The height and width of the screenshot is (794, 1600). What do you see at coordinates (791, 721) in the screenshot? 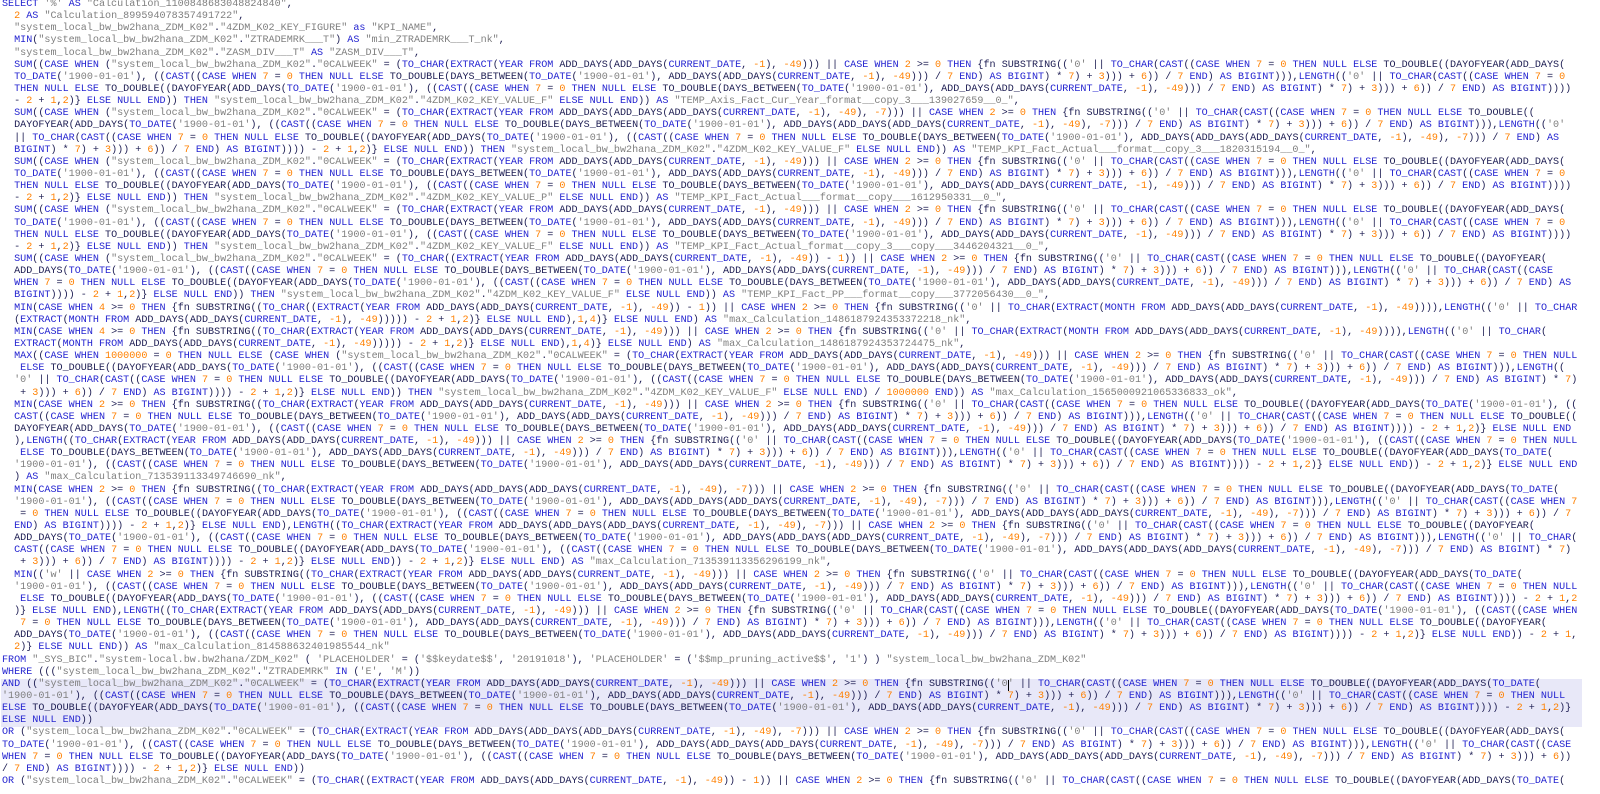
I see `code-line: ELSE NULL END))` at bounding box center [791, 721].